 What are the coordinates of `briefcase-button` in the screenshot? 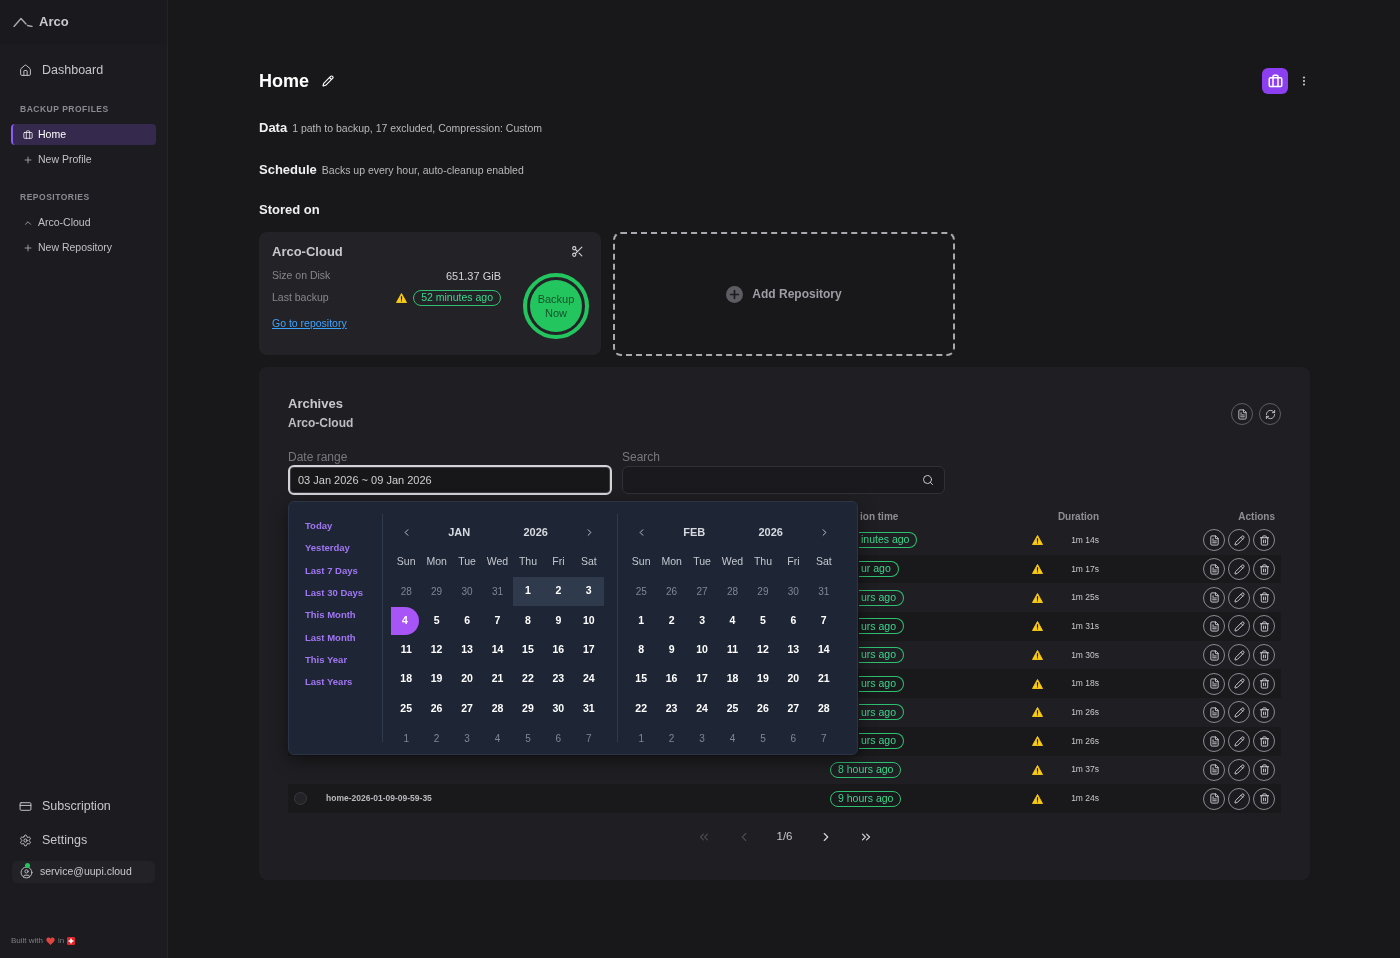 It's located at (1275, 81).